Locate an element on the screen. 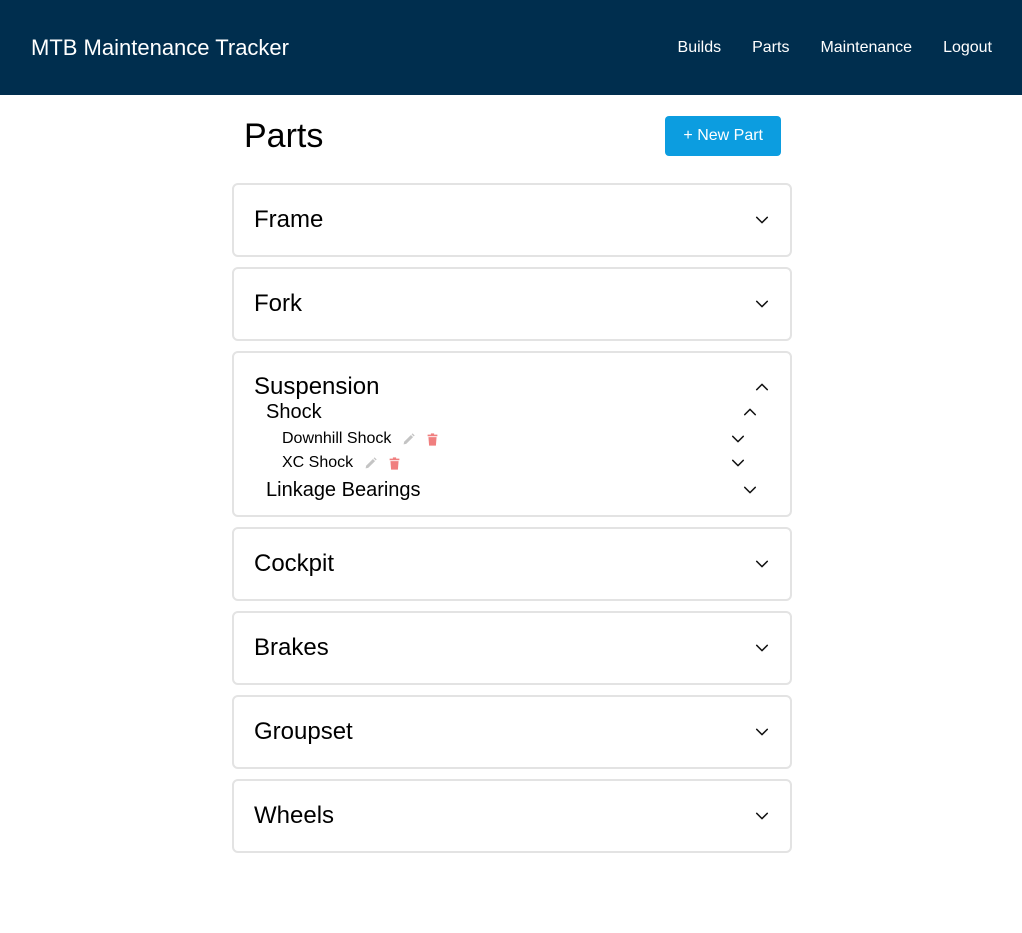  category-title: Cockpit is located at coordinates (294, 563).